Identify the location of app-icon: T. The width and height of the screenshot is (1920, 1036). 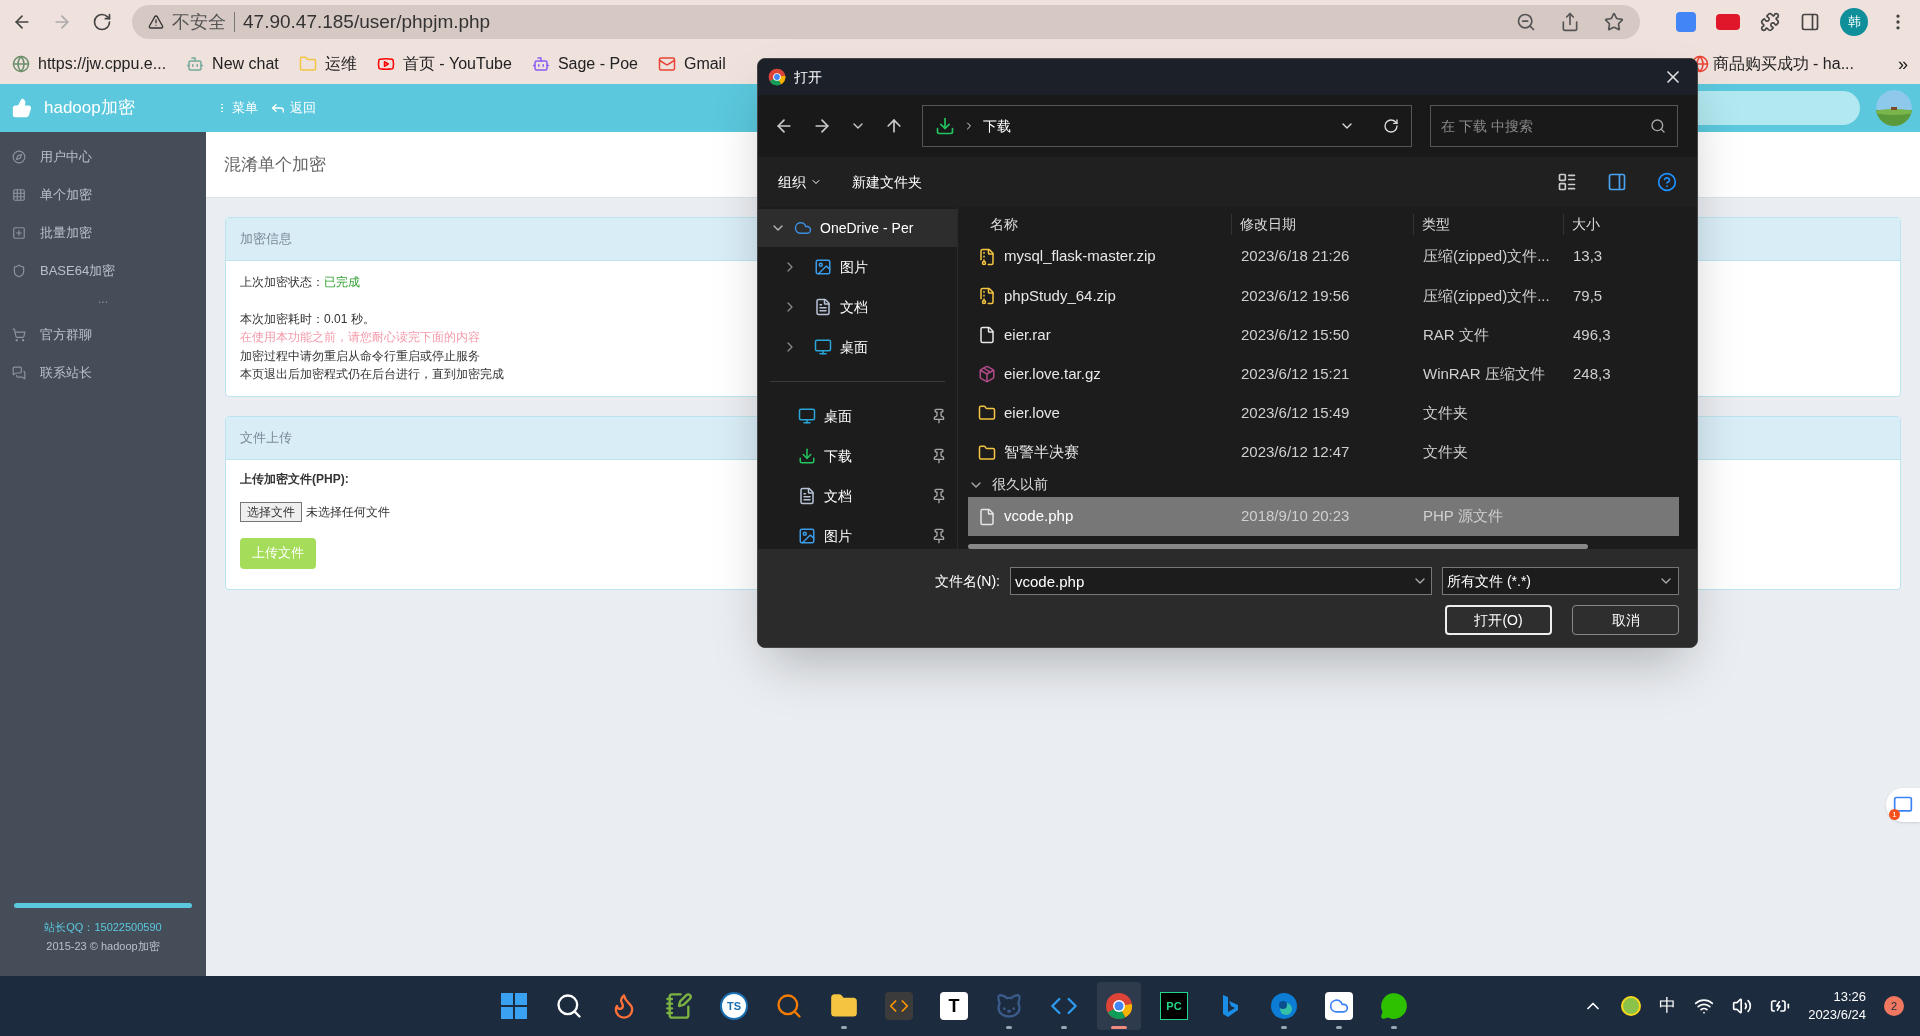
(954, 1006).